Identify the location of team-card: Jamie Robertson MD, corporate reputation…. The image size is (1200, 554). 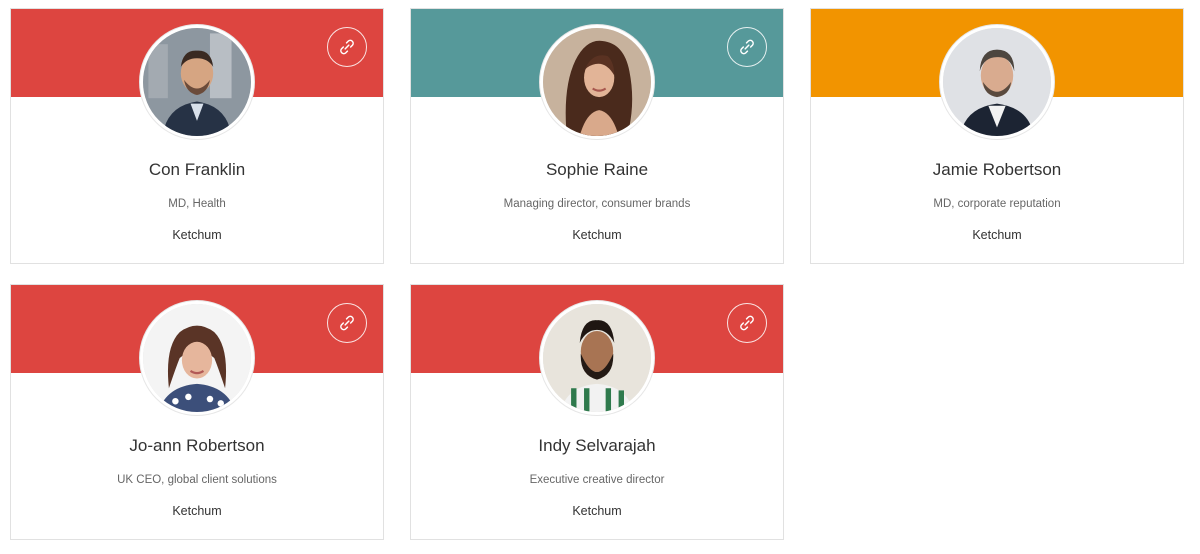
(997, 136).